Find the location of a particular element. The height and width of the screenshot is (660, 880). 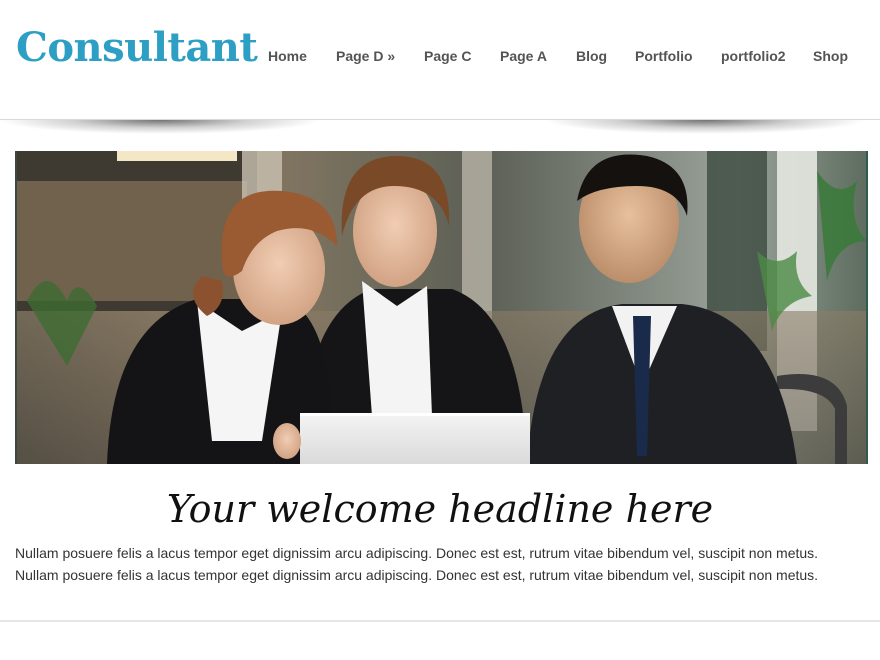

header-shadow-left is located at coordinates (160, 127).